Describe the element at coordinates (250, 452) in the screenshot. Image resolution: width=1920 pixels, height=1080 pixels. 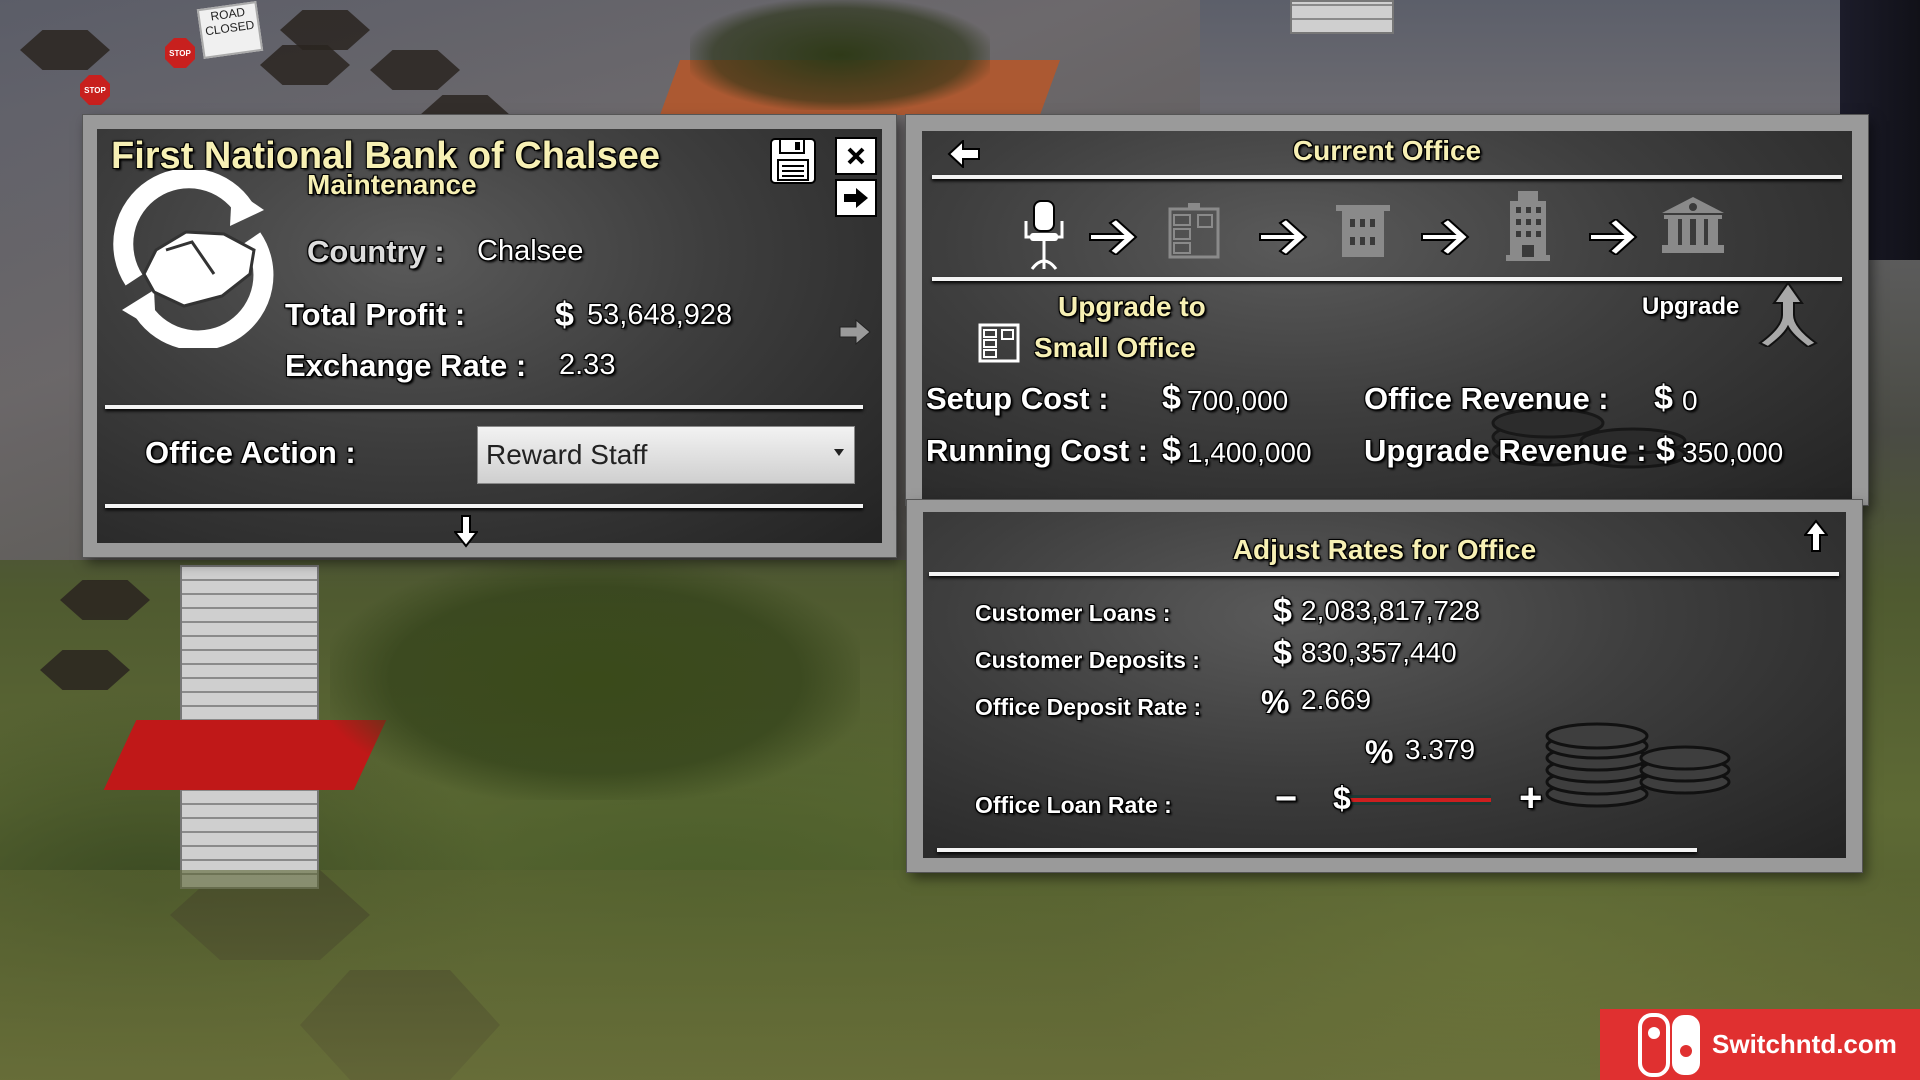
I see `office-action-label: Office Action :` at that location.